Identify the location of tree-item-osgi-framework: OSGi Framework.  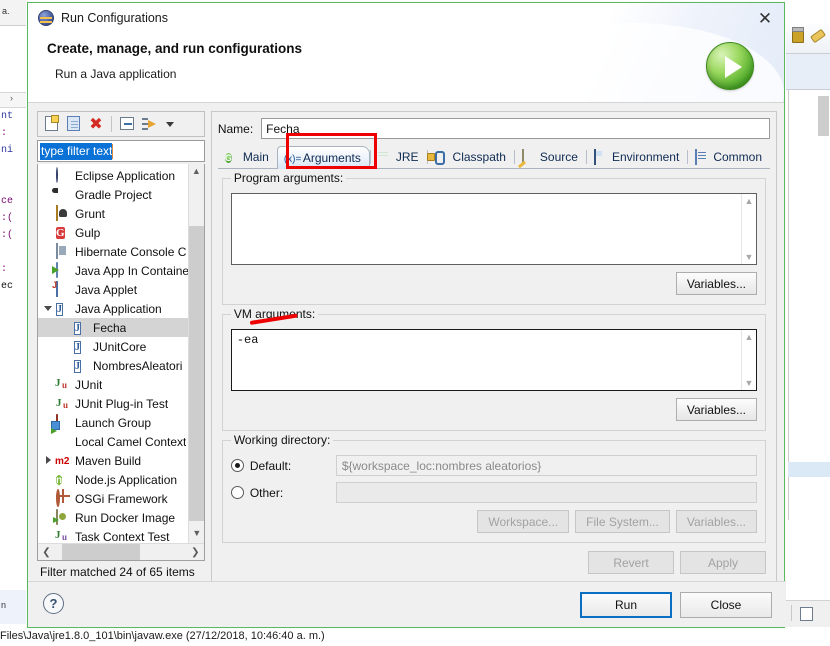
(113, 498).